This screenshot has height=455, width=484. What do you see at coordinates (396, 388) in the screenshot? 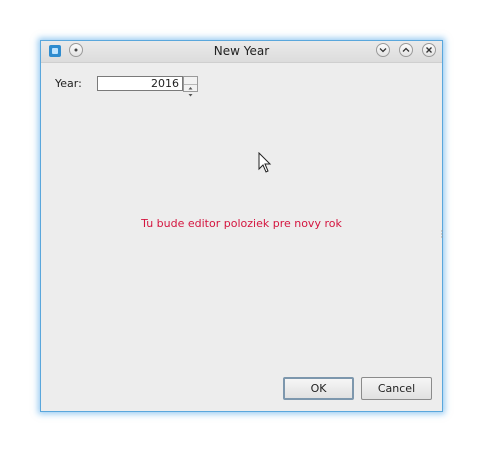
I see `cancel-button: Cancel` at bounding box center [396, 388].